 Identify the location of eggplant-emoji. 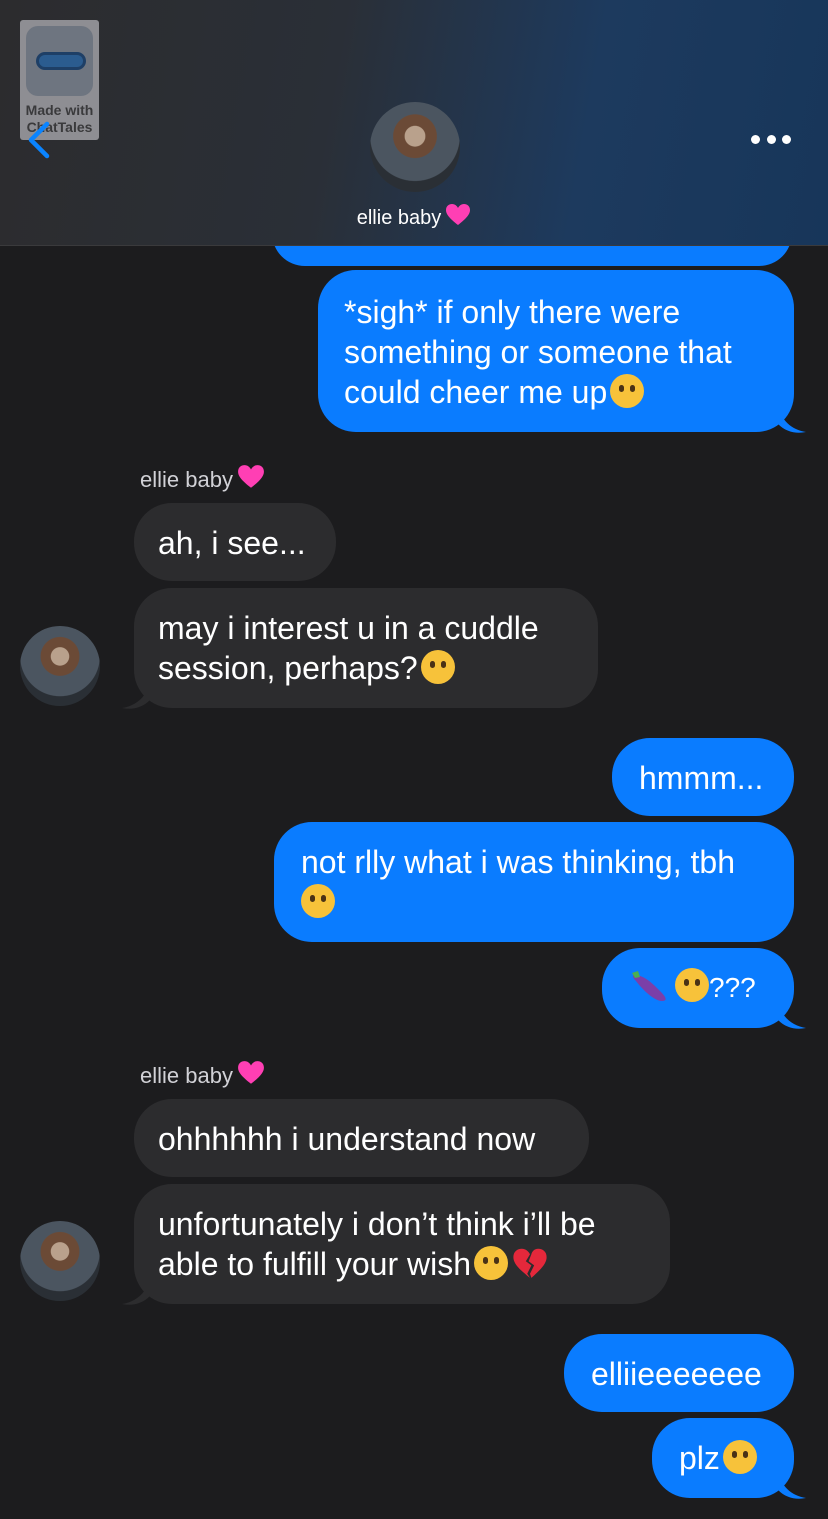
(649, 986).